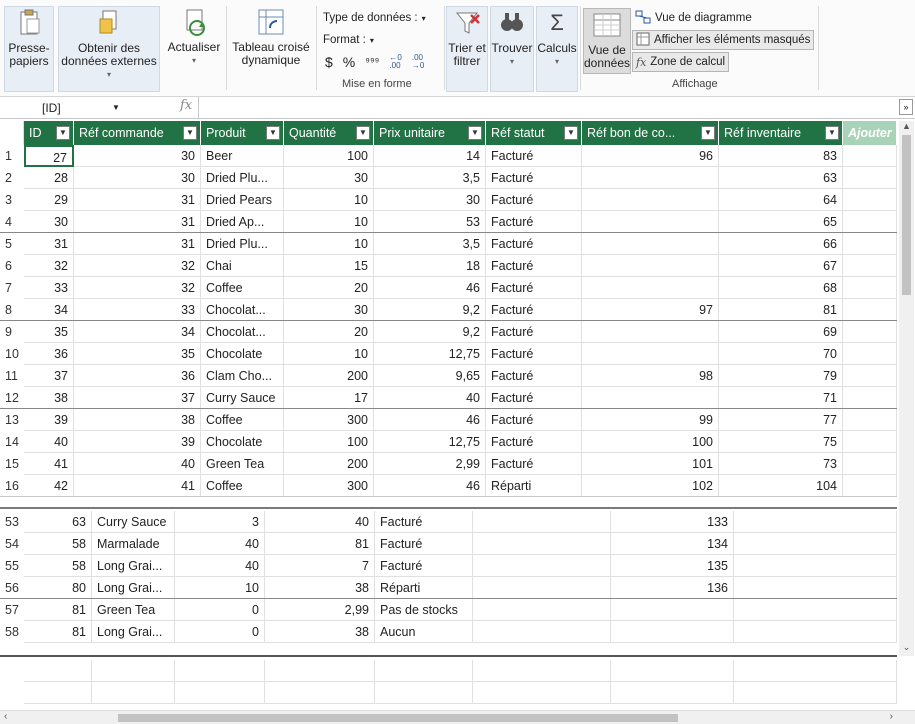  I want to click on table-cell: Coffee, so click(242, 288).